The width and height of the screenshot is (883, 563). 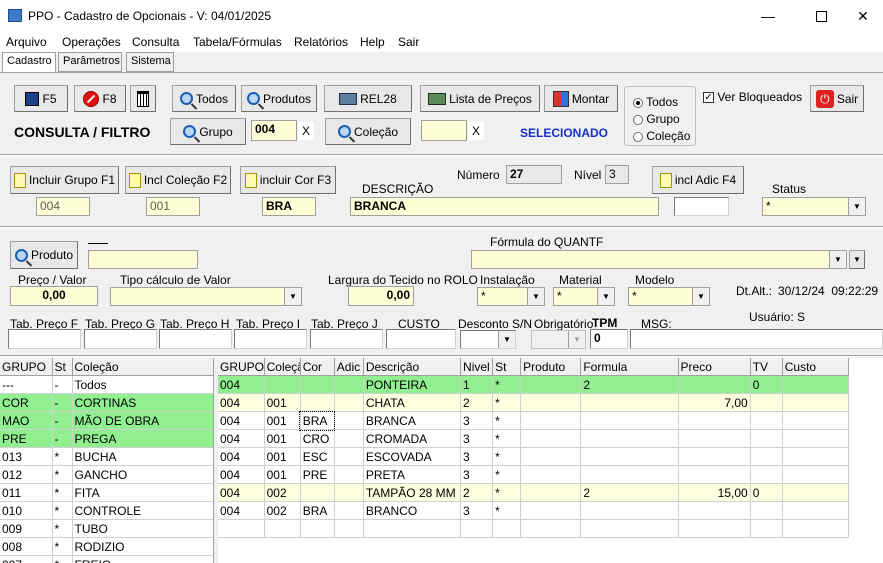 What do you see at coordinates (64, 180) in the screenshot?
I see `incluir-grupo-button: Incluir Grupo F1` at bounding box center [64, 180].